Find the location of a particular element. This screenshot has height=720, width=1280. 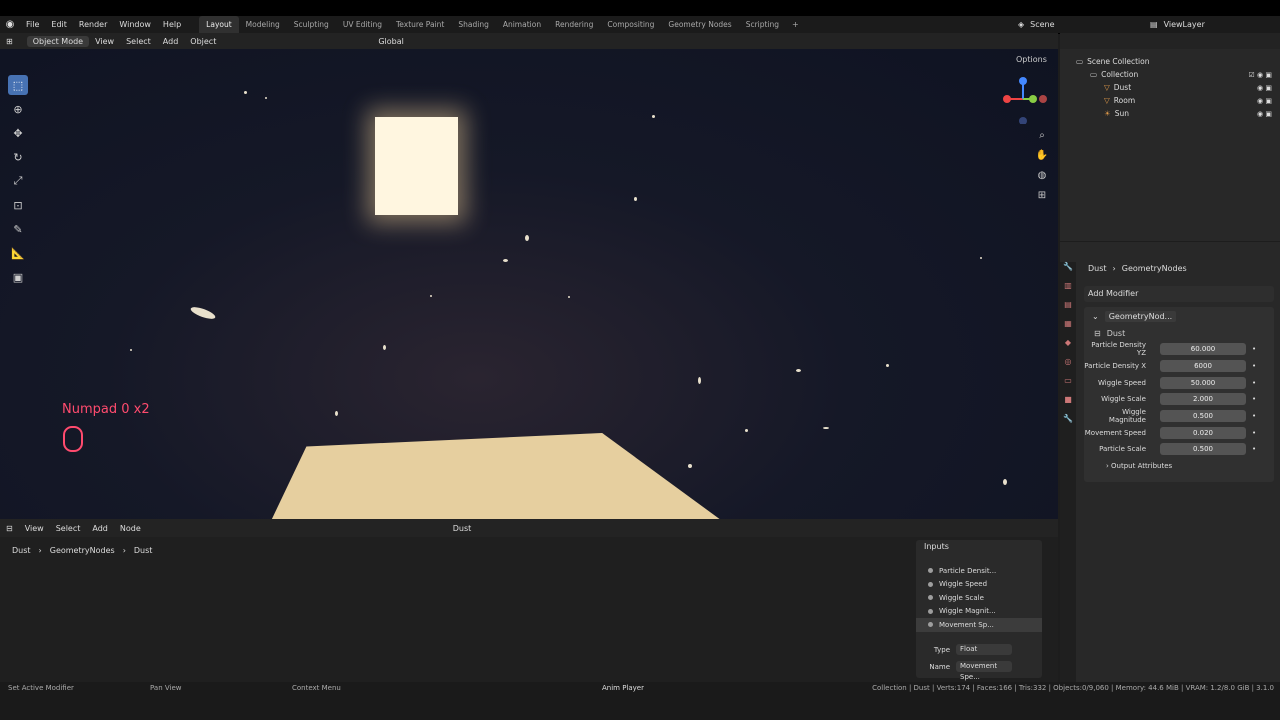

tab-uv-editing: UV Editing is located at coordinates (362, 24).